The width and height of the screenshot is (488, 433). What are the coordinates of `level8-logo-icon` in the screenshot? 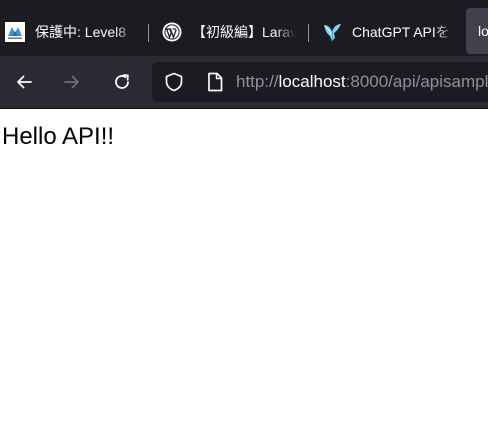 It's located at (15, 32).